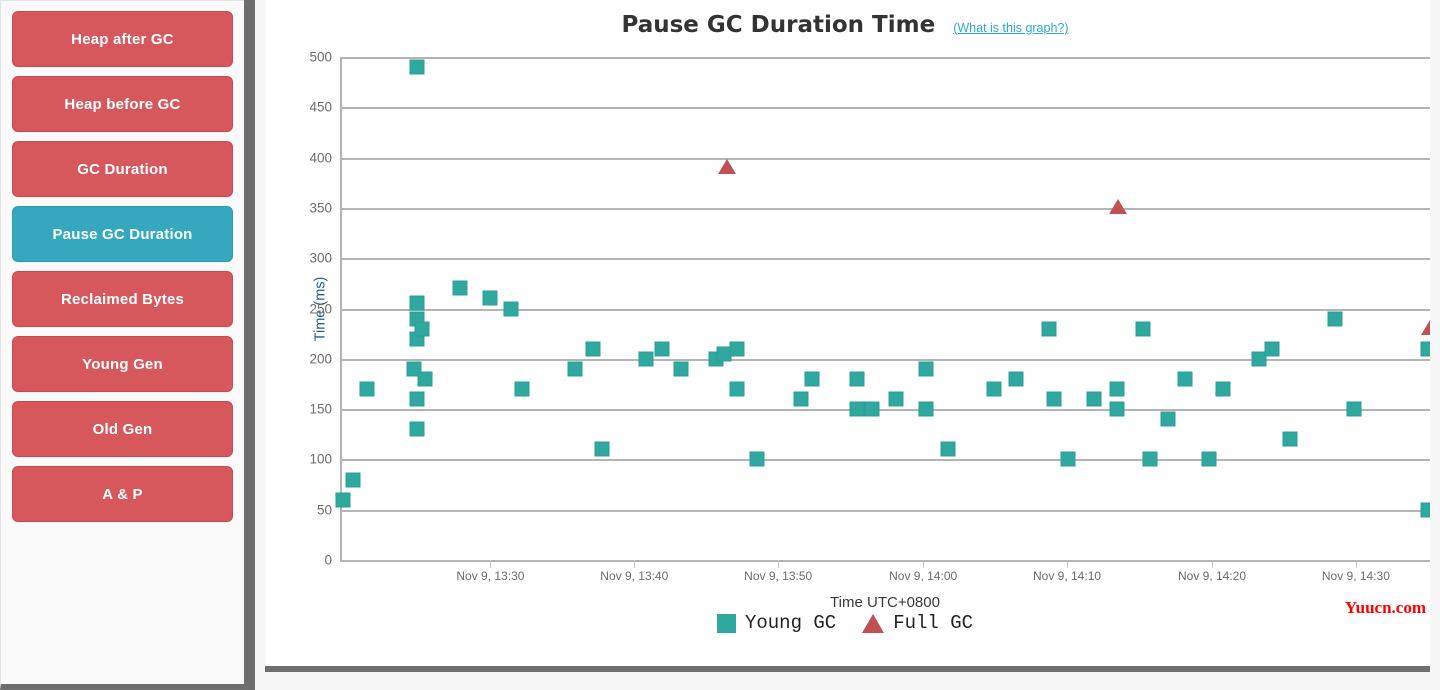 This screenshot has width=1440, height=690. I want to click on y-axis-tick-label: 500, so click(320, 57).